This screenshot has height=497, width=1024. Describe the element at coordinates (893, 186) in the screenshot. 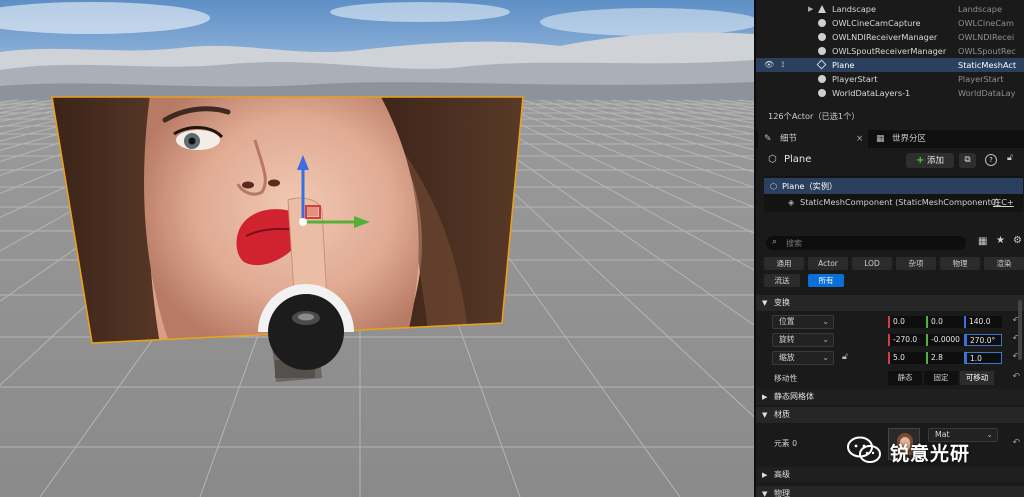

I see `component-root-row: ⬡ Plane（实例）` at that location.